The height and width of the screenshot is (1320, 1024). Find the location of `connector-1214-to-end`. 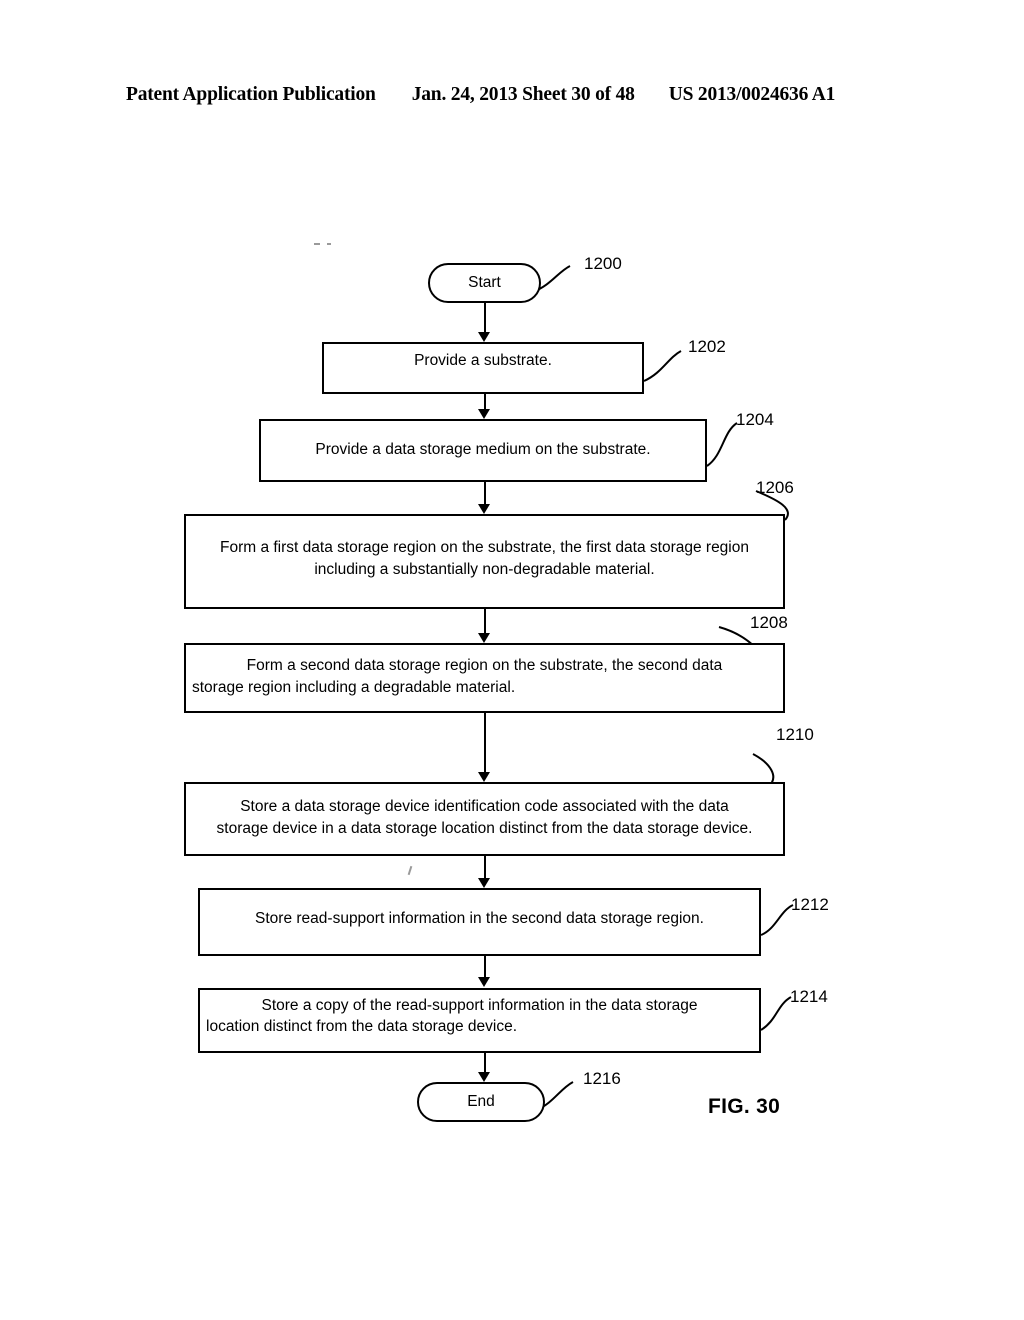

connector-1214-to-end is located at coordinates (485, 1063).